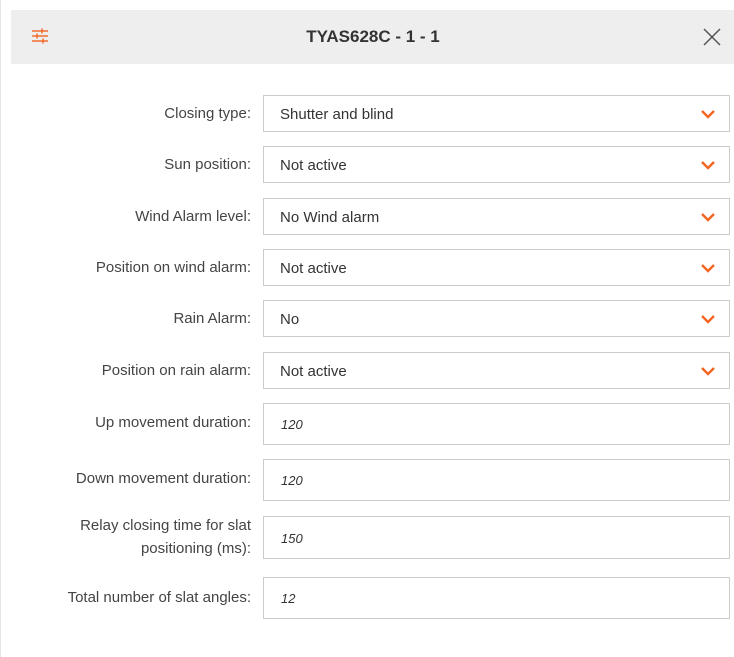 The image size is (734, 657). I want to click on dialog-title: TYAS628C - 1 - 1, so click(373, 36).